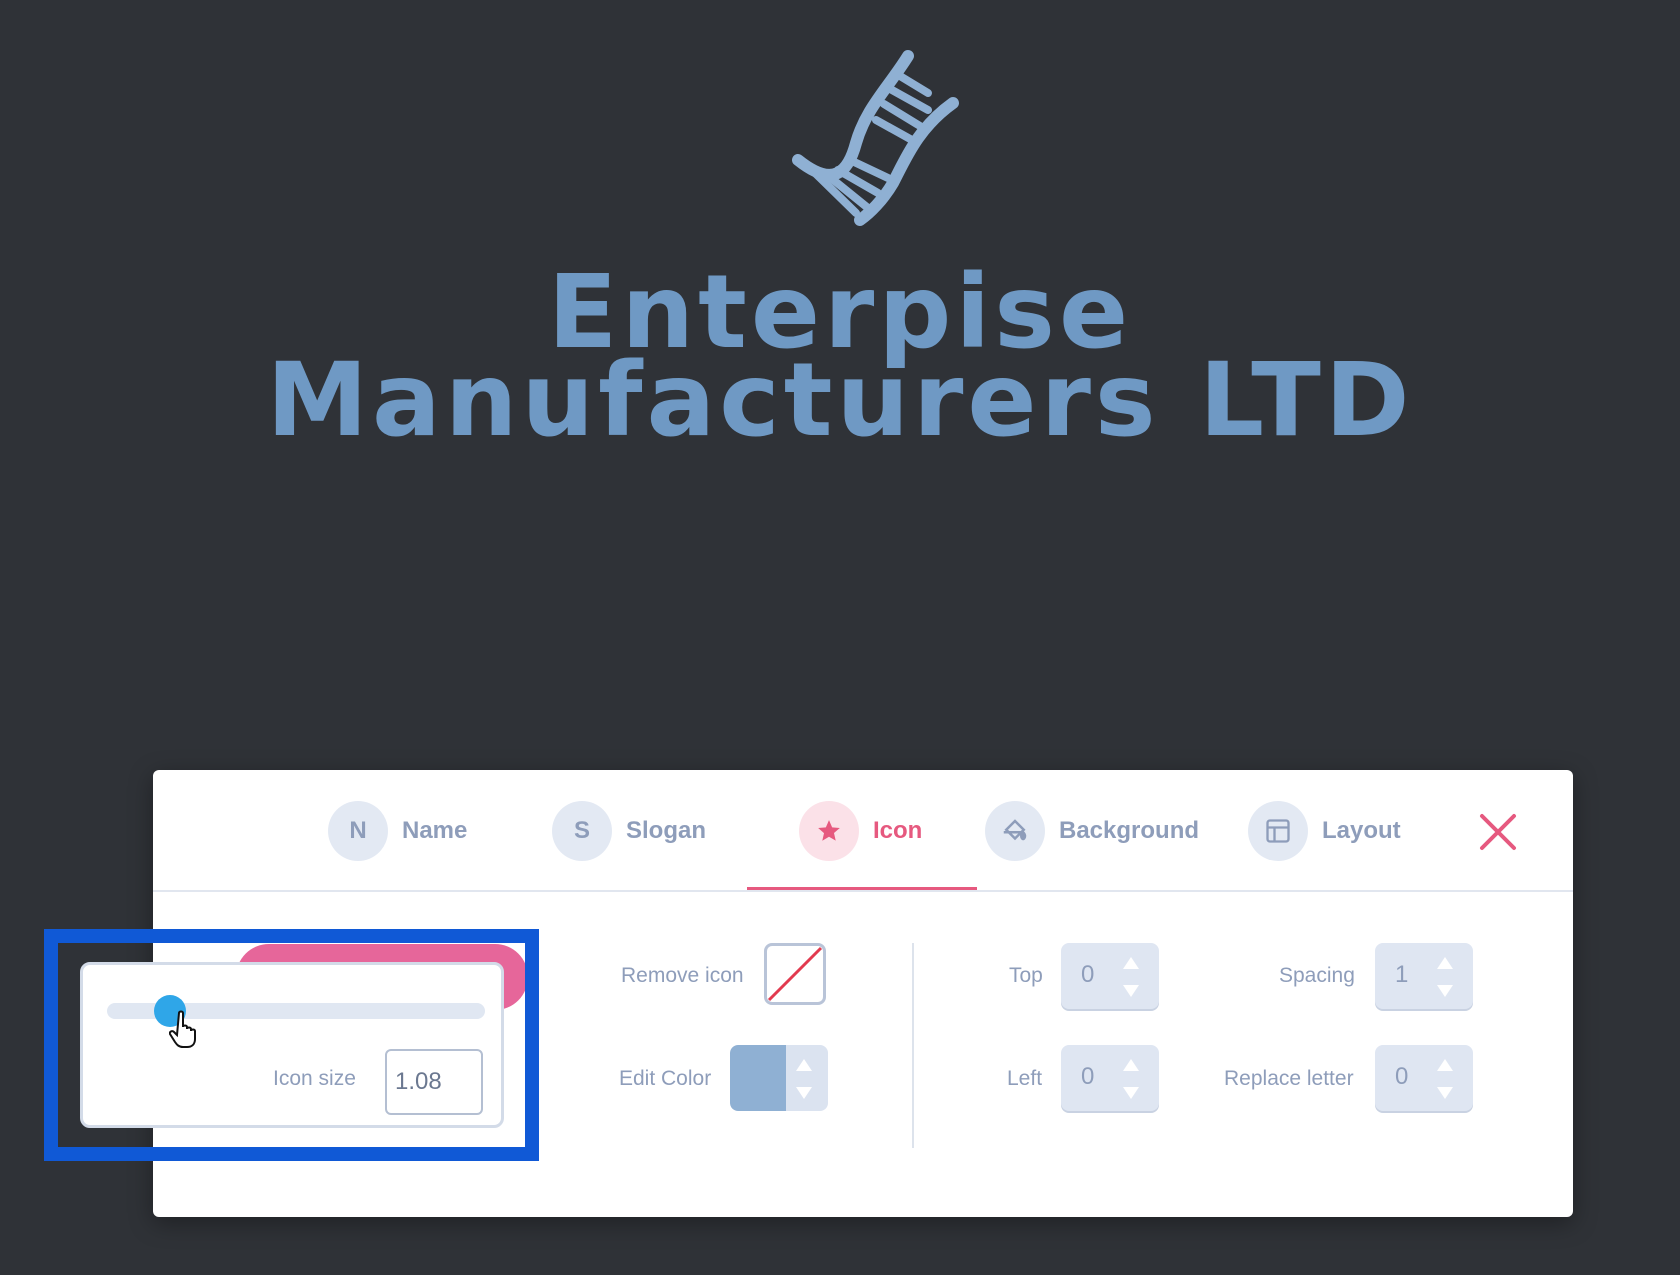 The image size is (1680, 1275). What do you see at coordinates (840, 400) in the screenshot?
I see `logo-name-line-2: Manufacturers LTD` at bounding box center [840, 400].